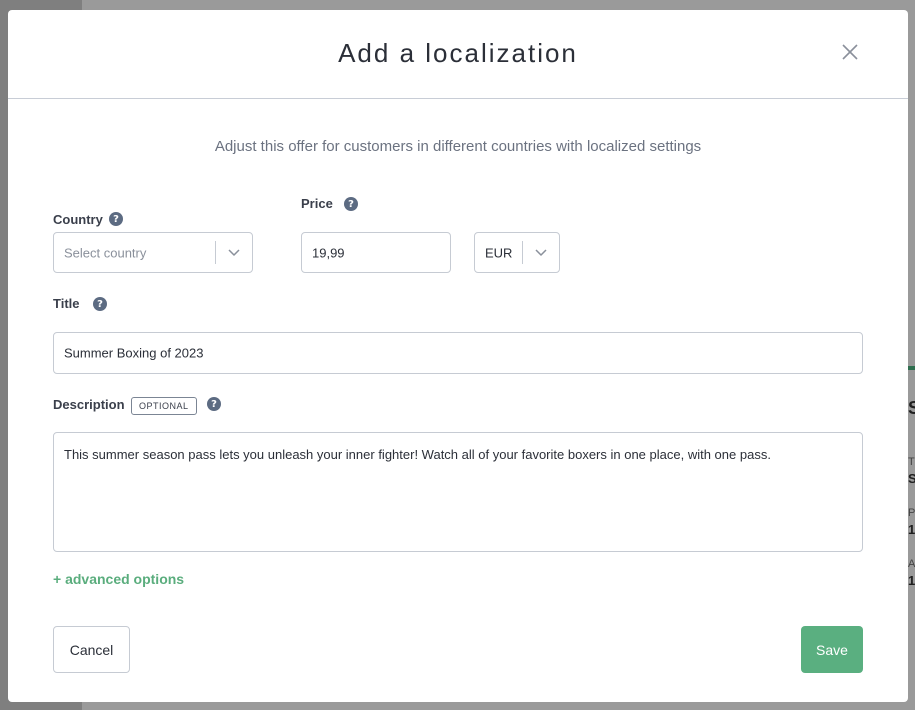  I want to click on modal-header: Add a localization, so click(458, 54).